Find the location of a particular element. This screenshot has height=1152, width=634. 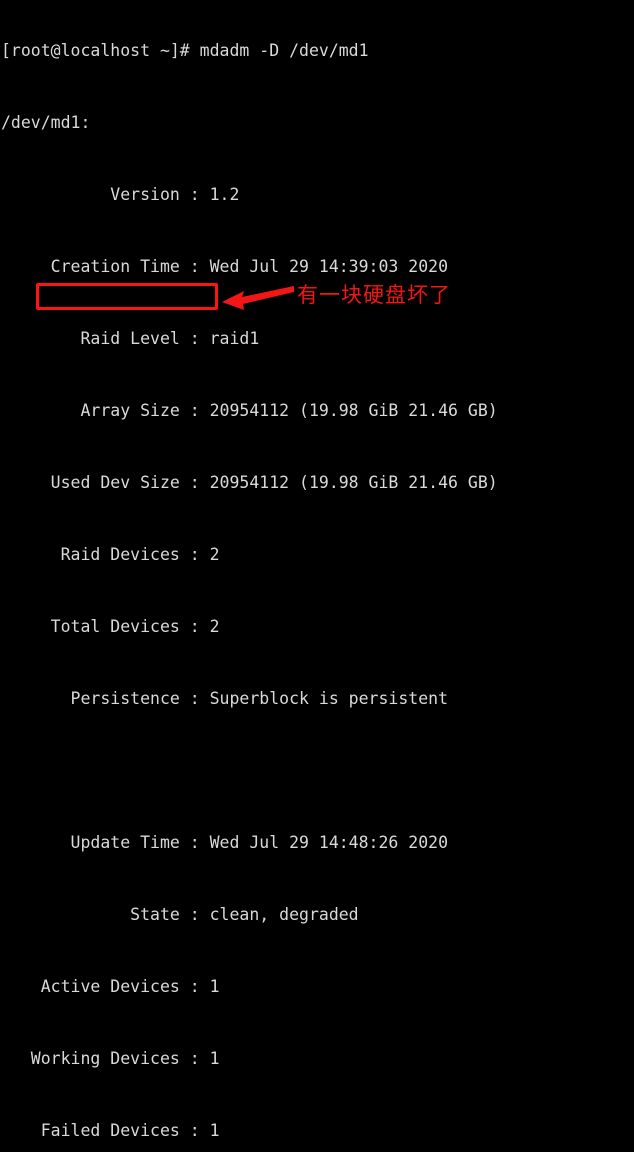

terminal-line-device: /dev/md1: is located at coordinates (46, 122).